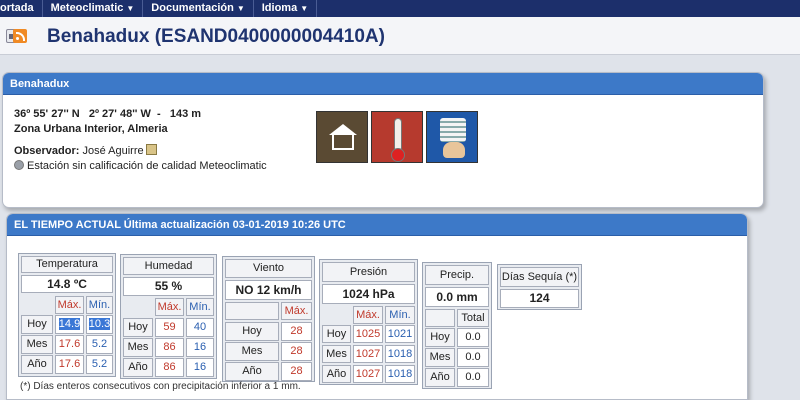  I want to click on temperature-min-mes: 5.2, so click(99, 344).